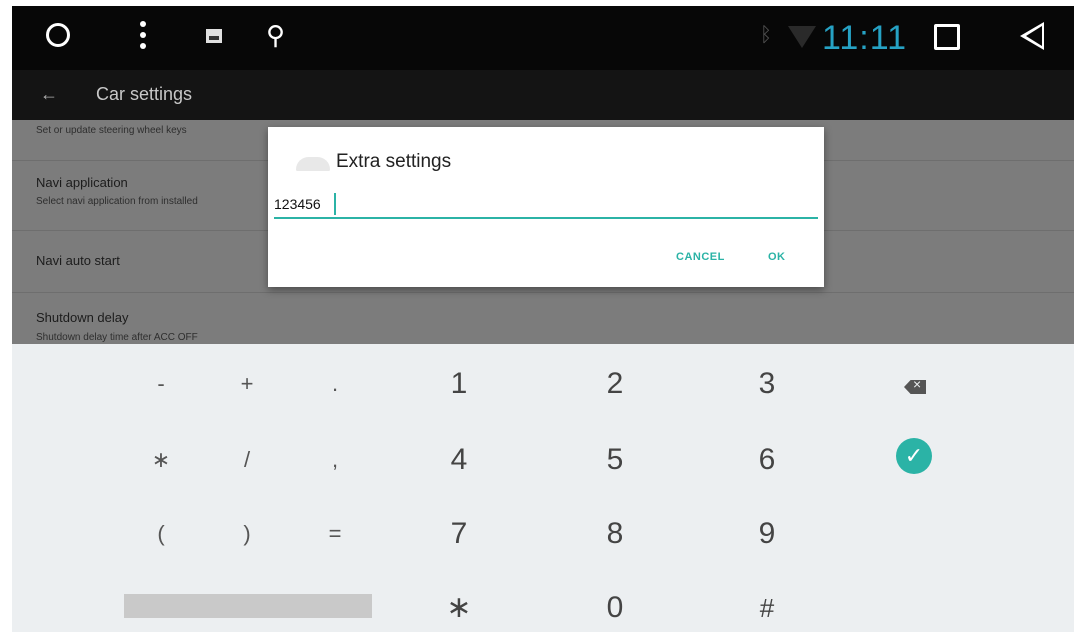 The width and height of the screenshot is (1074, 632). What do you see at coordinates (543, 38) in the screenshot?
I see `status-bar: ⚲ ᛒ 11:11` at bounding box center [543, 38].